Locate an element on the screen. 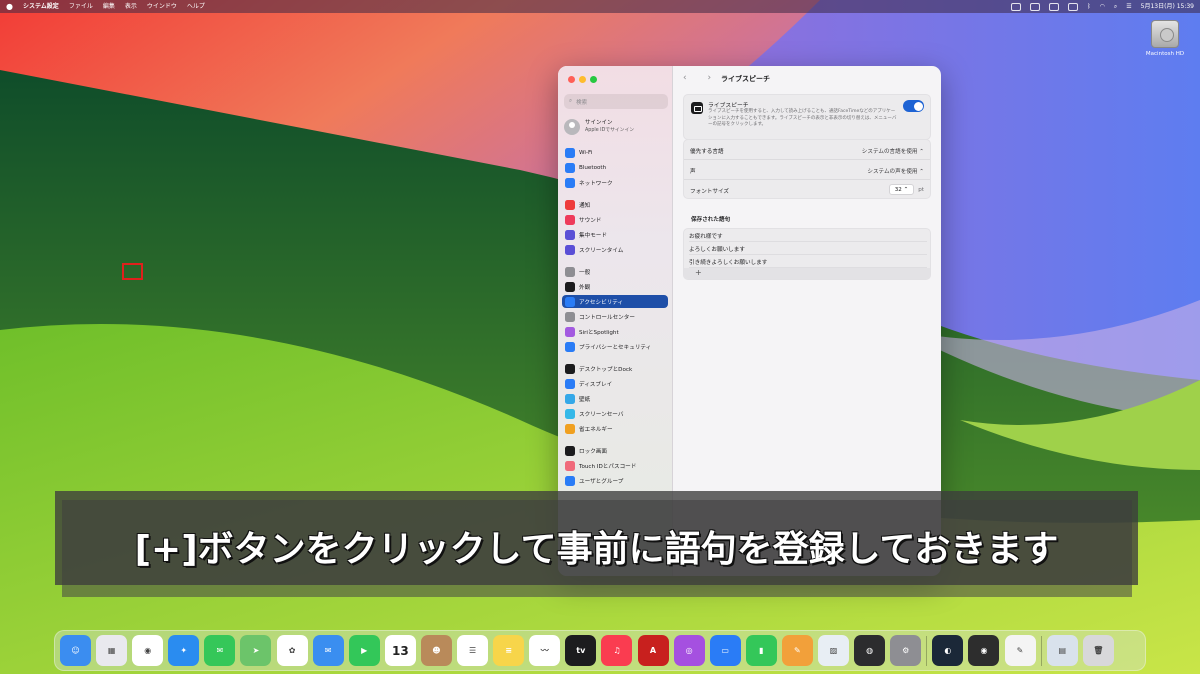  dock-music-icon: ♫ is located at coordinates (617, 650).